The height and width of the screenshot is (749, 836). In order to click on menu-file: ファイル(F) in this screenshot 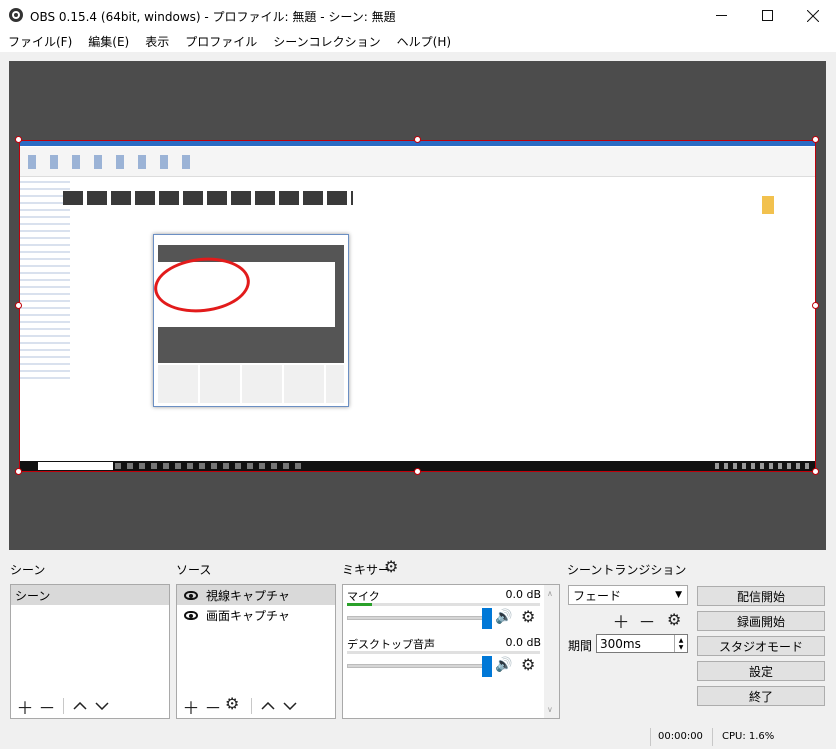, I will do `click(40, 41)`.